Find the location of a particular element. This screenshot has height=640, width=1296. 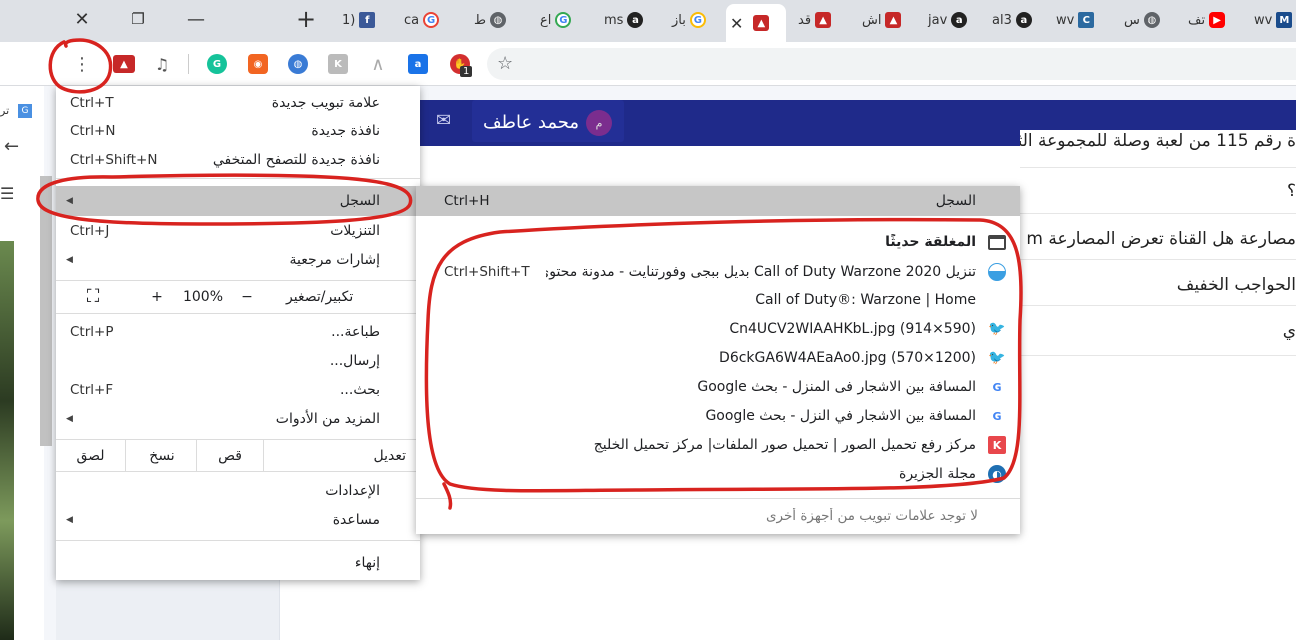

tab-google-2: اع G is located at coordinates (562, 20).